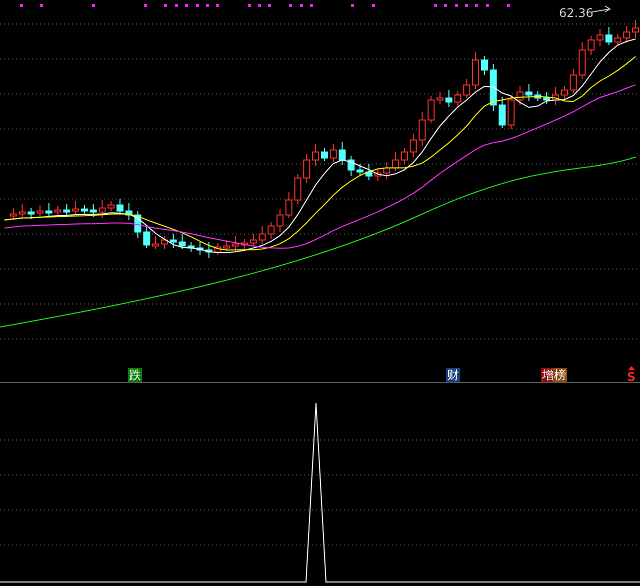  What do you see at coordinates (135, 375) in the screenshot?
I see `signal-tag: 跌` at bounding box center [135, 375].